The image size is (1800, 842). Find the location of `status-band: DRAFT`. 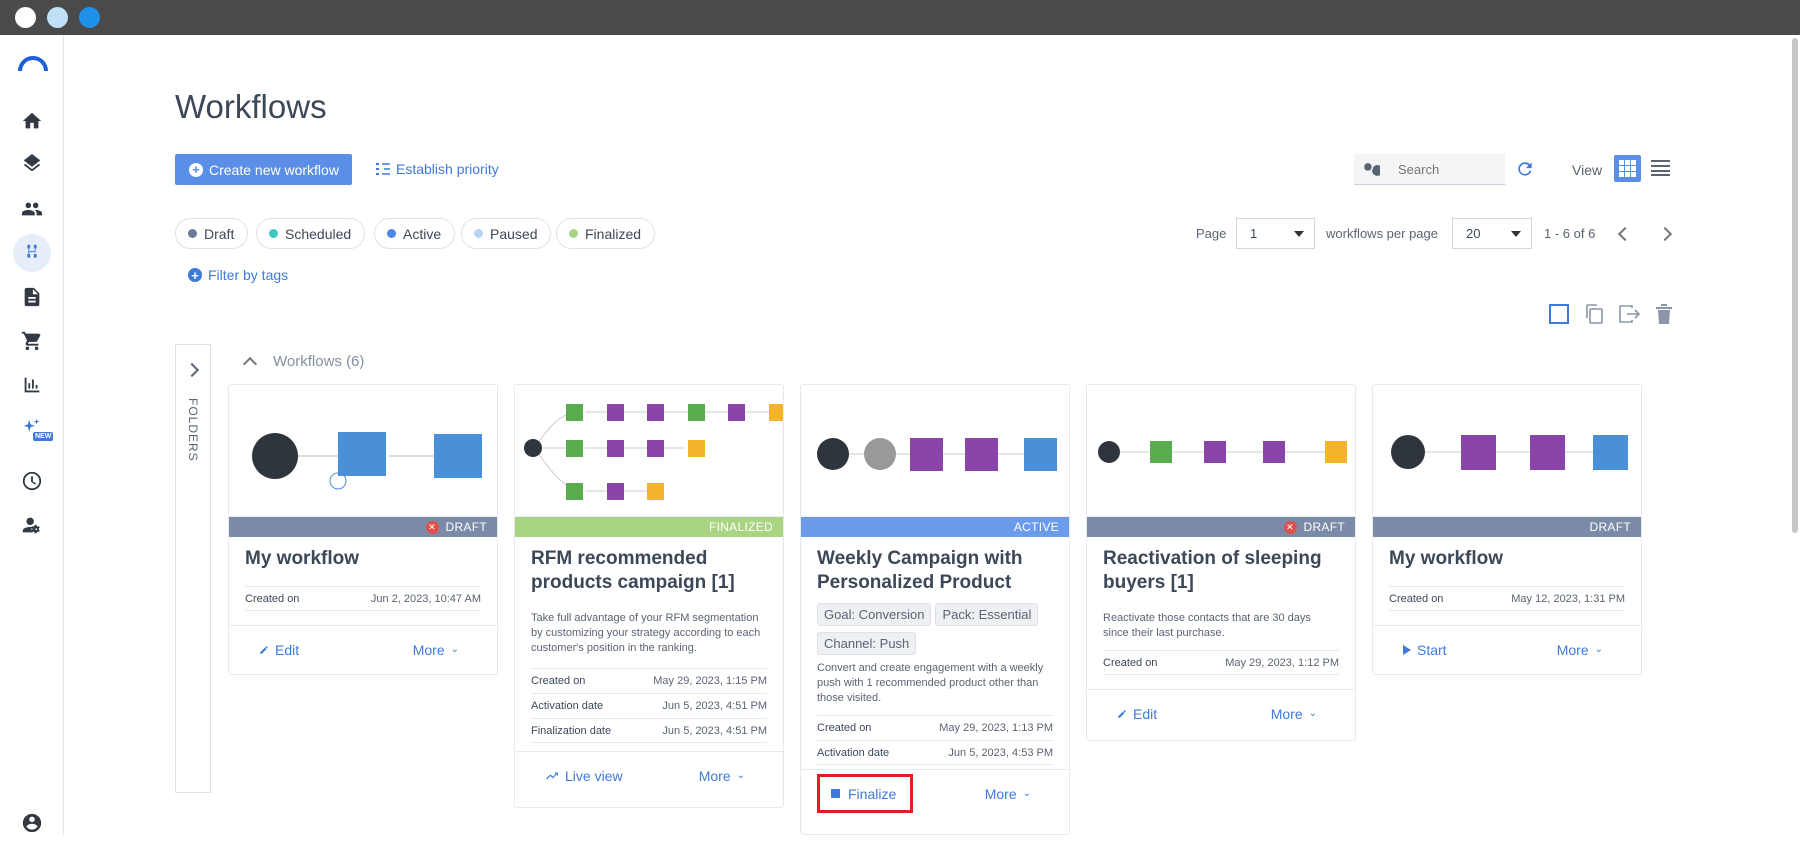

status-band: DRAFT is located at coordinates (1507, 527).